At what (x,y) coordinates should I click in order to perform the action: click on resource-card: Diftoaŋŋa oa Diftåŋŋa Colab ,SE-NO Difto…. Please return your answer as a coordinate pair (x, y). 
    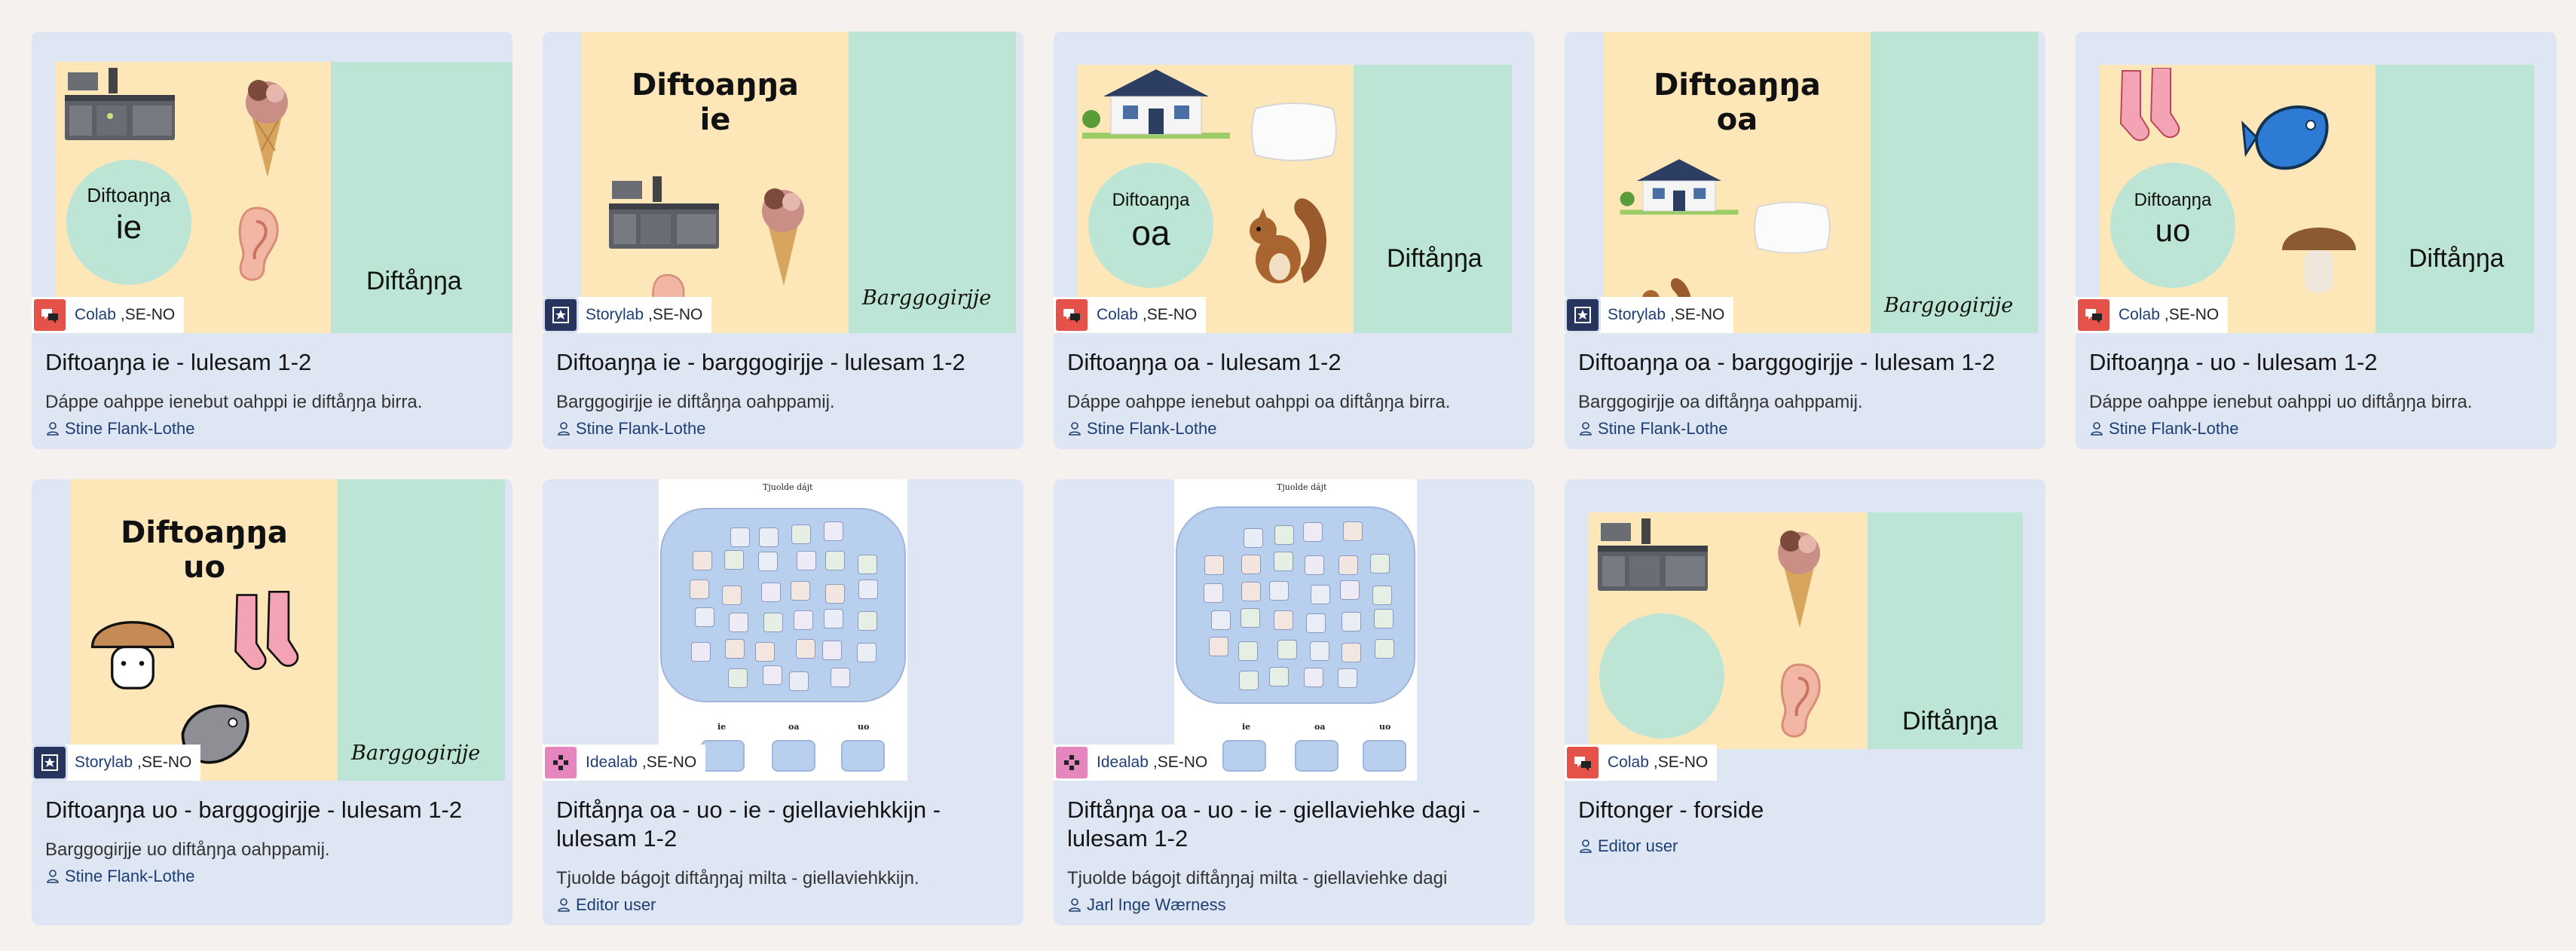
    Looking at the image, I should click on (1294, 240).